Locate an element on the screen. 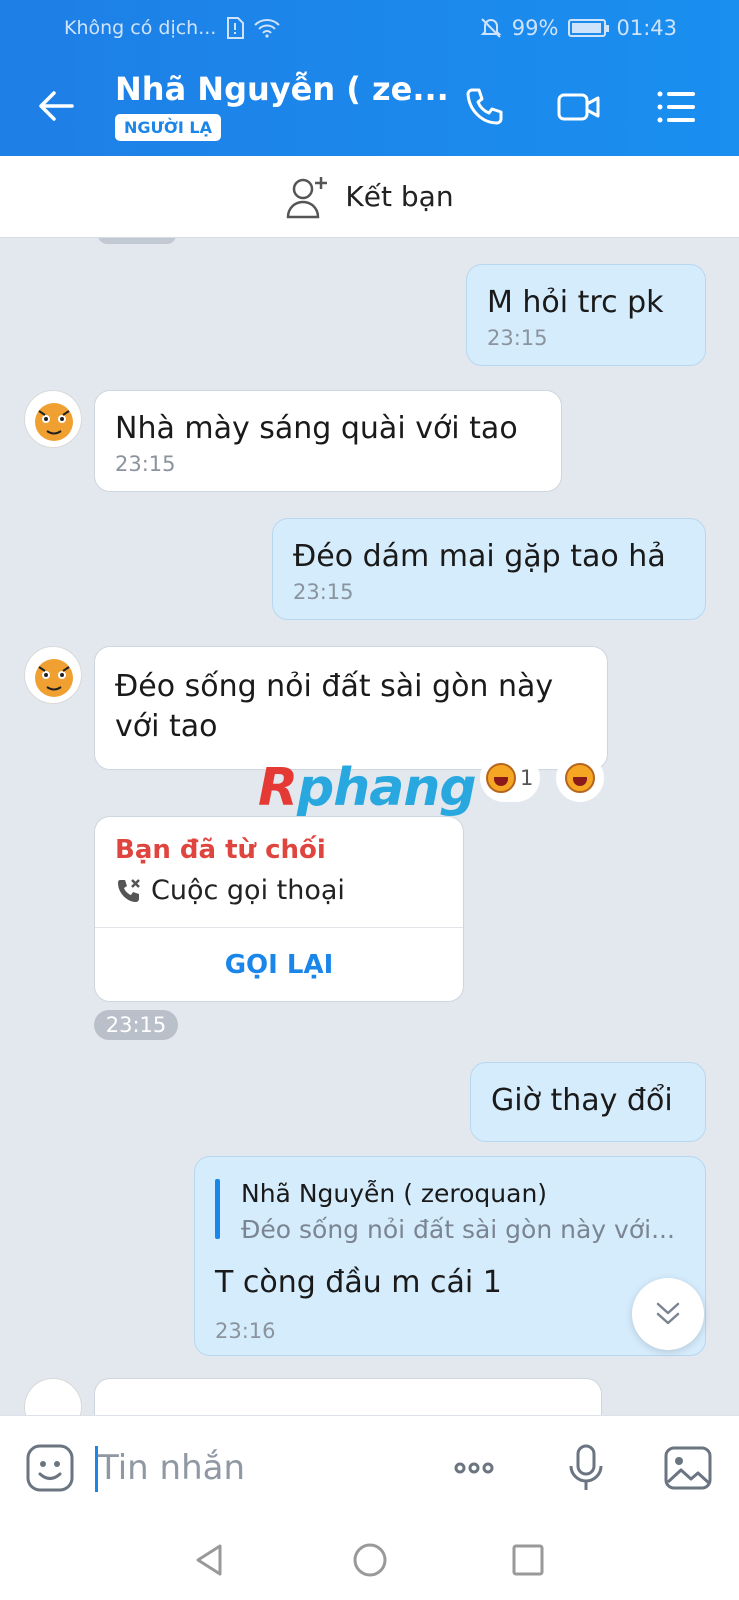 The width and height of the screenshot is (739, 1600). mute-bell-icon is located at coordinates (491, 28).